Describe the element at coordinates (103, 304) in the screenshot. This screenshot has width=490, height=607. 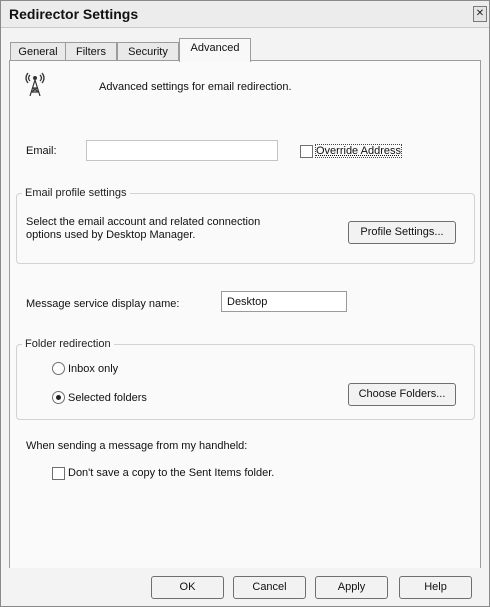
I see `display-name-label: Message service display name:` at that location.